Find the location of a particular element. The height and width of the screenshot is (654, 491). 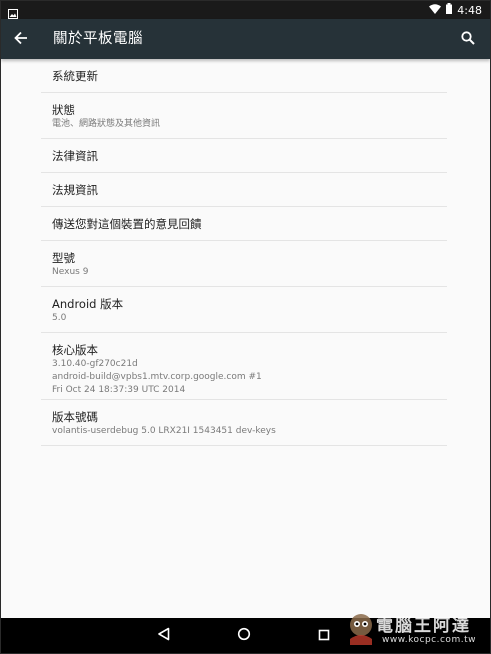

status-bar: 4:48 is located at coordinates (245, 10).